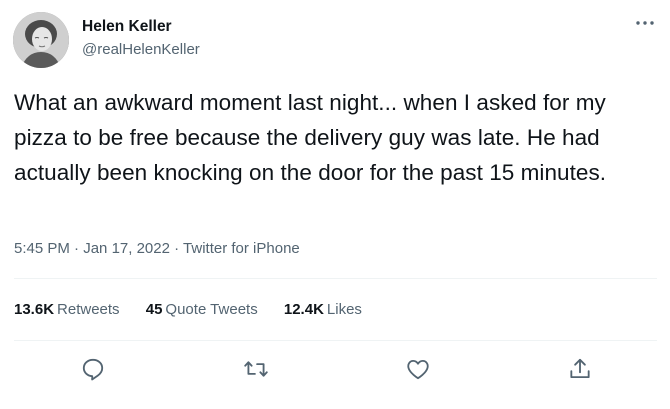 Image resolution: width=670 pixels, height=409 pixels. I want to click on retweets-count: 13.6K, so click(34, 309).